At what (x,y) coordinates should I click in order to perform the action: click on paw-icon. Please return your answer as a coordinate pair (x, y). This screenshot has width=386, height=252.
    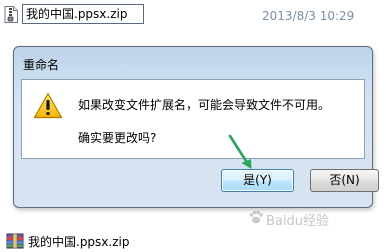
    Looking at the image, I should click on (256, 217).